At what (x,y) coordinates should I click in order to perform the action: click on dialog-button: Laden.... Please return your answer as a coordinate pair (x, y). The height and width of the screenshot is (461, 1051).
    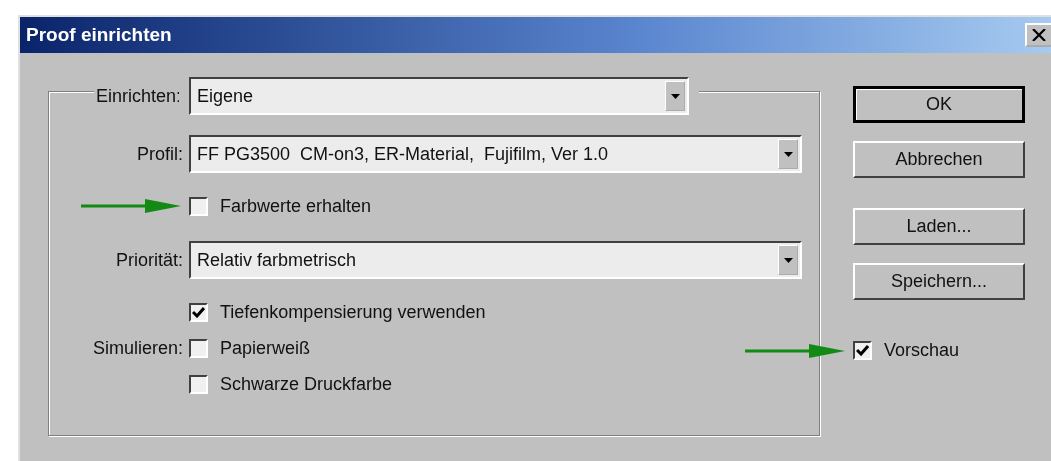
    Looking at the image, I should click on (939, 226).